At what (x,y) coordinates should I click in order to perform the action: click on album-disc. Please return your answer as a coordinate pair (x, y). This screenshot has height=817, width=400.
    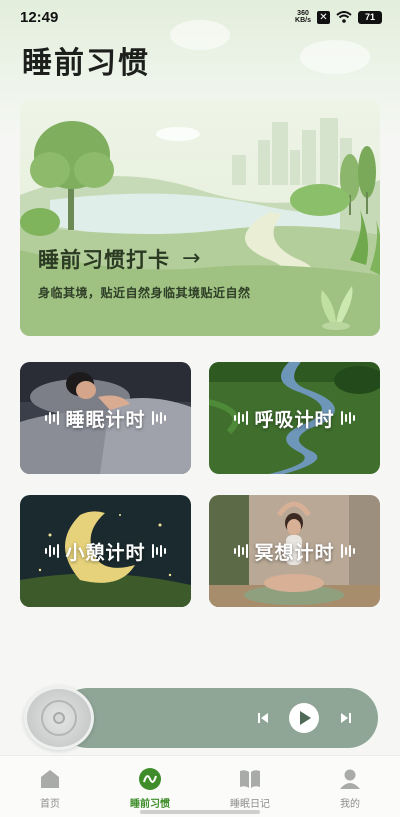
    Looking at the image, I should click on (59, 718).